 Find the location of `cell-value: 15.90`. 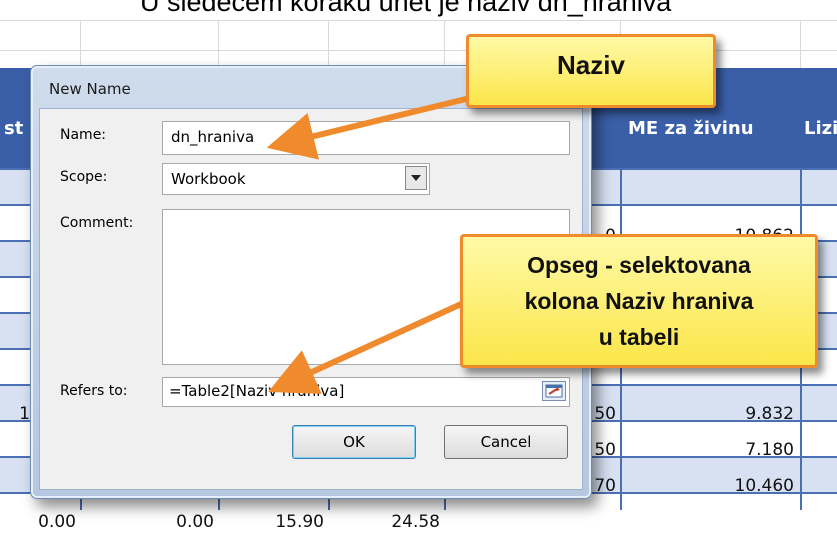

cell-value: 15.90 is located at coordinates (271, 522).